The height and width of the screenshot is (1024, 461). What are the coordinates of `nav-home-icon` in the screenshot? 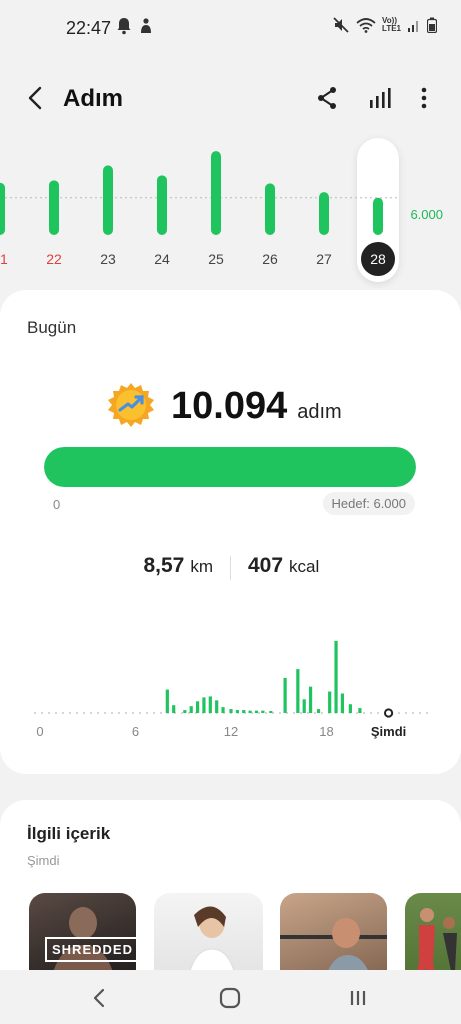 It's located at (230, 998).